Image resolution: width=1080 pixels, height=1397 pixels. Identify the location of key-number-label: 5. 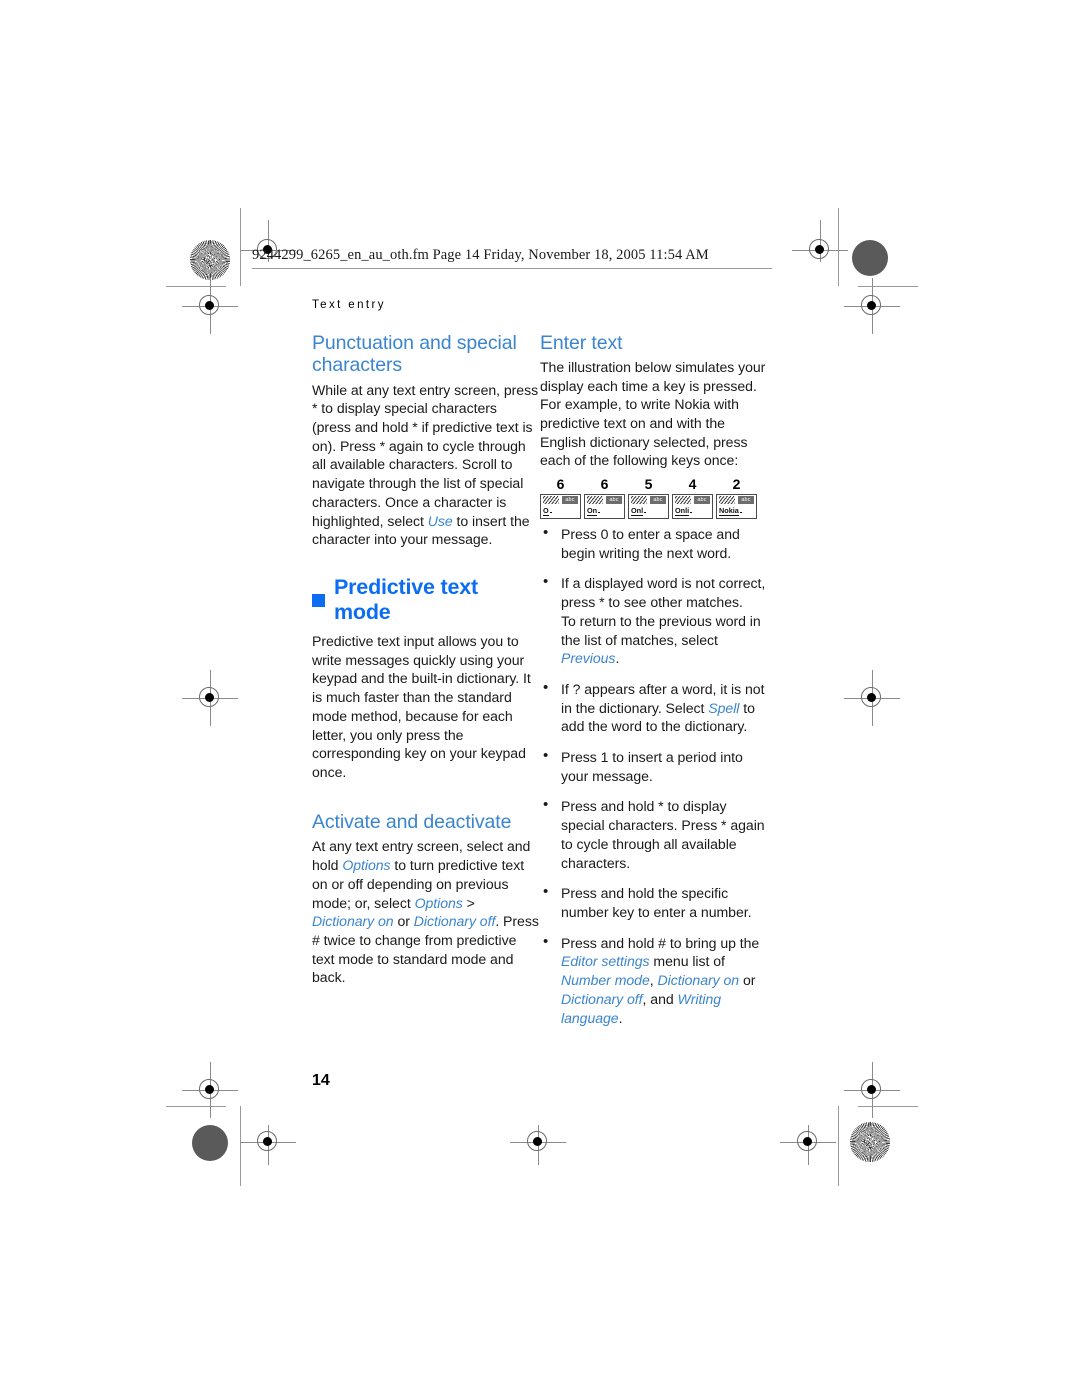
(648, 484).